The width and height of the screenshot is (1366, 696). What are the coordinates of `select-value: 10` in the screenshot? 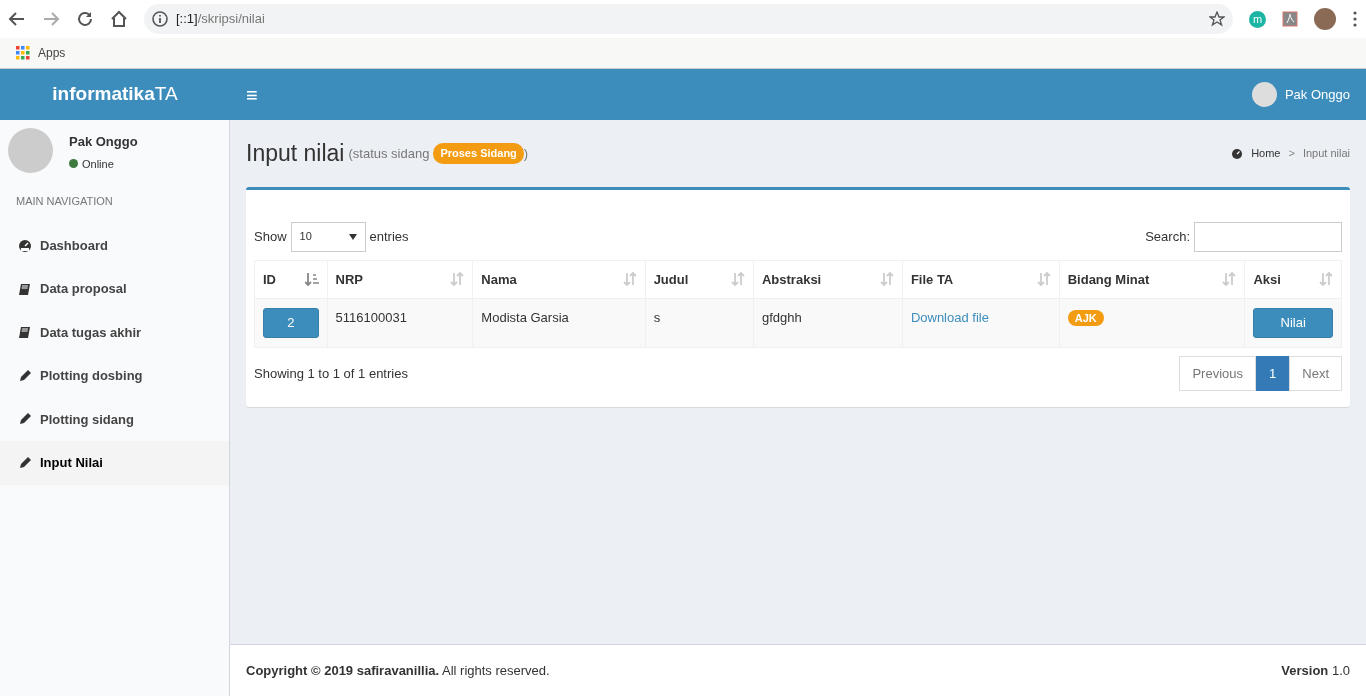 It's located at (305, 237).